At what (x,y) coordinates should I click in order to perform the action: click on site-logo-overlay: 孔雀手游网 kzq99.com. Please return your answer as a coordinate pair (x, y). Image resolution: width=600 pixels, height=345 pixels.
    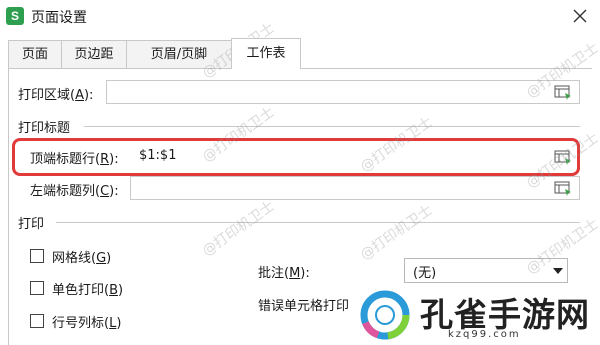
    Looking at the image, I should click on (476, 314).